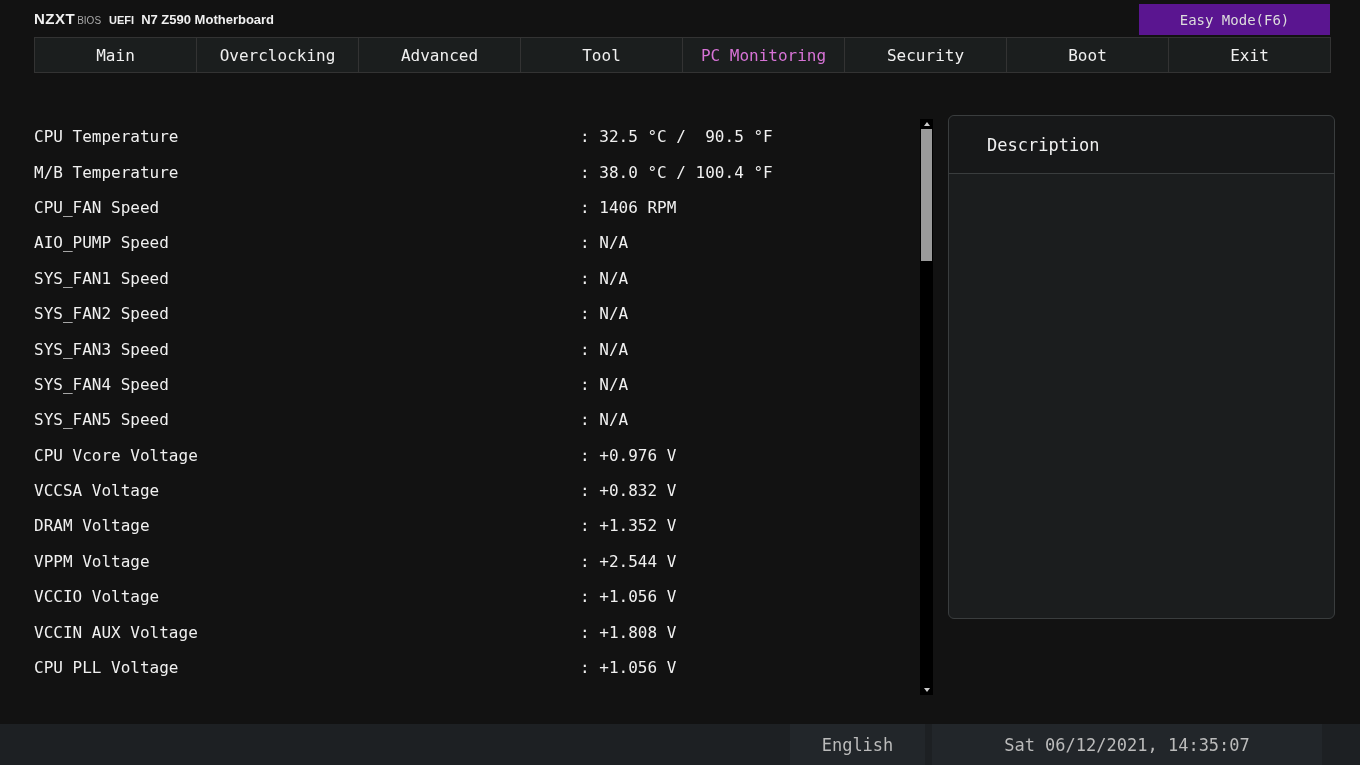 The width and height of the screenshot is (1360, 765). I want to click on reading-label: VCCIO Voltage, so click(97, 597).